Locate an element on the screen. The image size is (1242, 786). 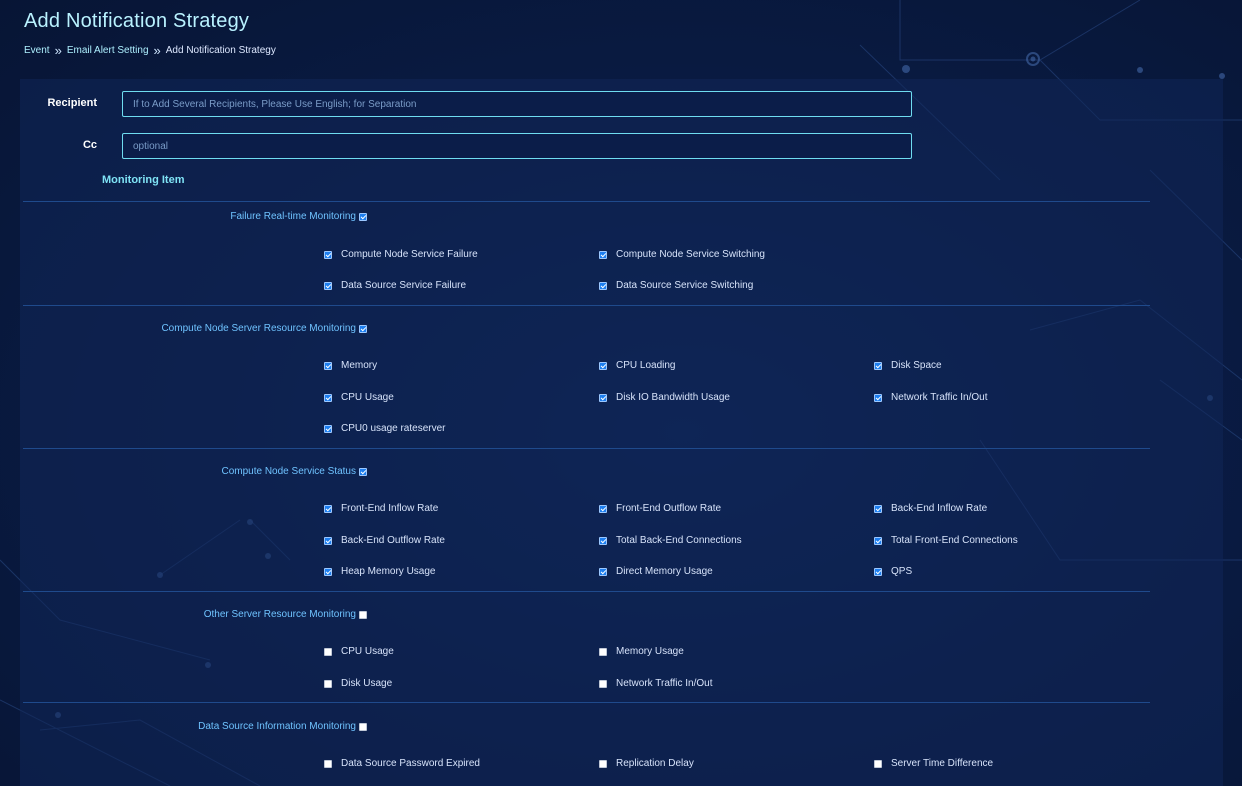
option-other-memory-usage: Memory Usage is located at coordinates (641, 651).